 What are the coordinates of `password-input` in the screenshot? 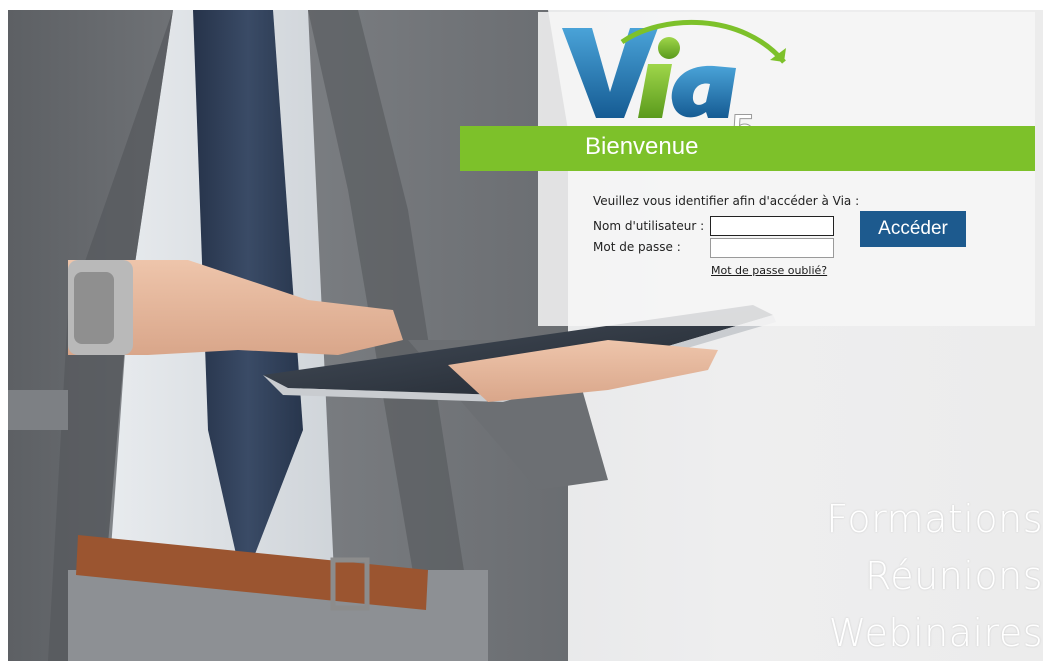 It's located at (772, 248).